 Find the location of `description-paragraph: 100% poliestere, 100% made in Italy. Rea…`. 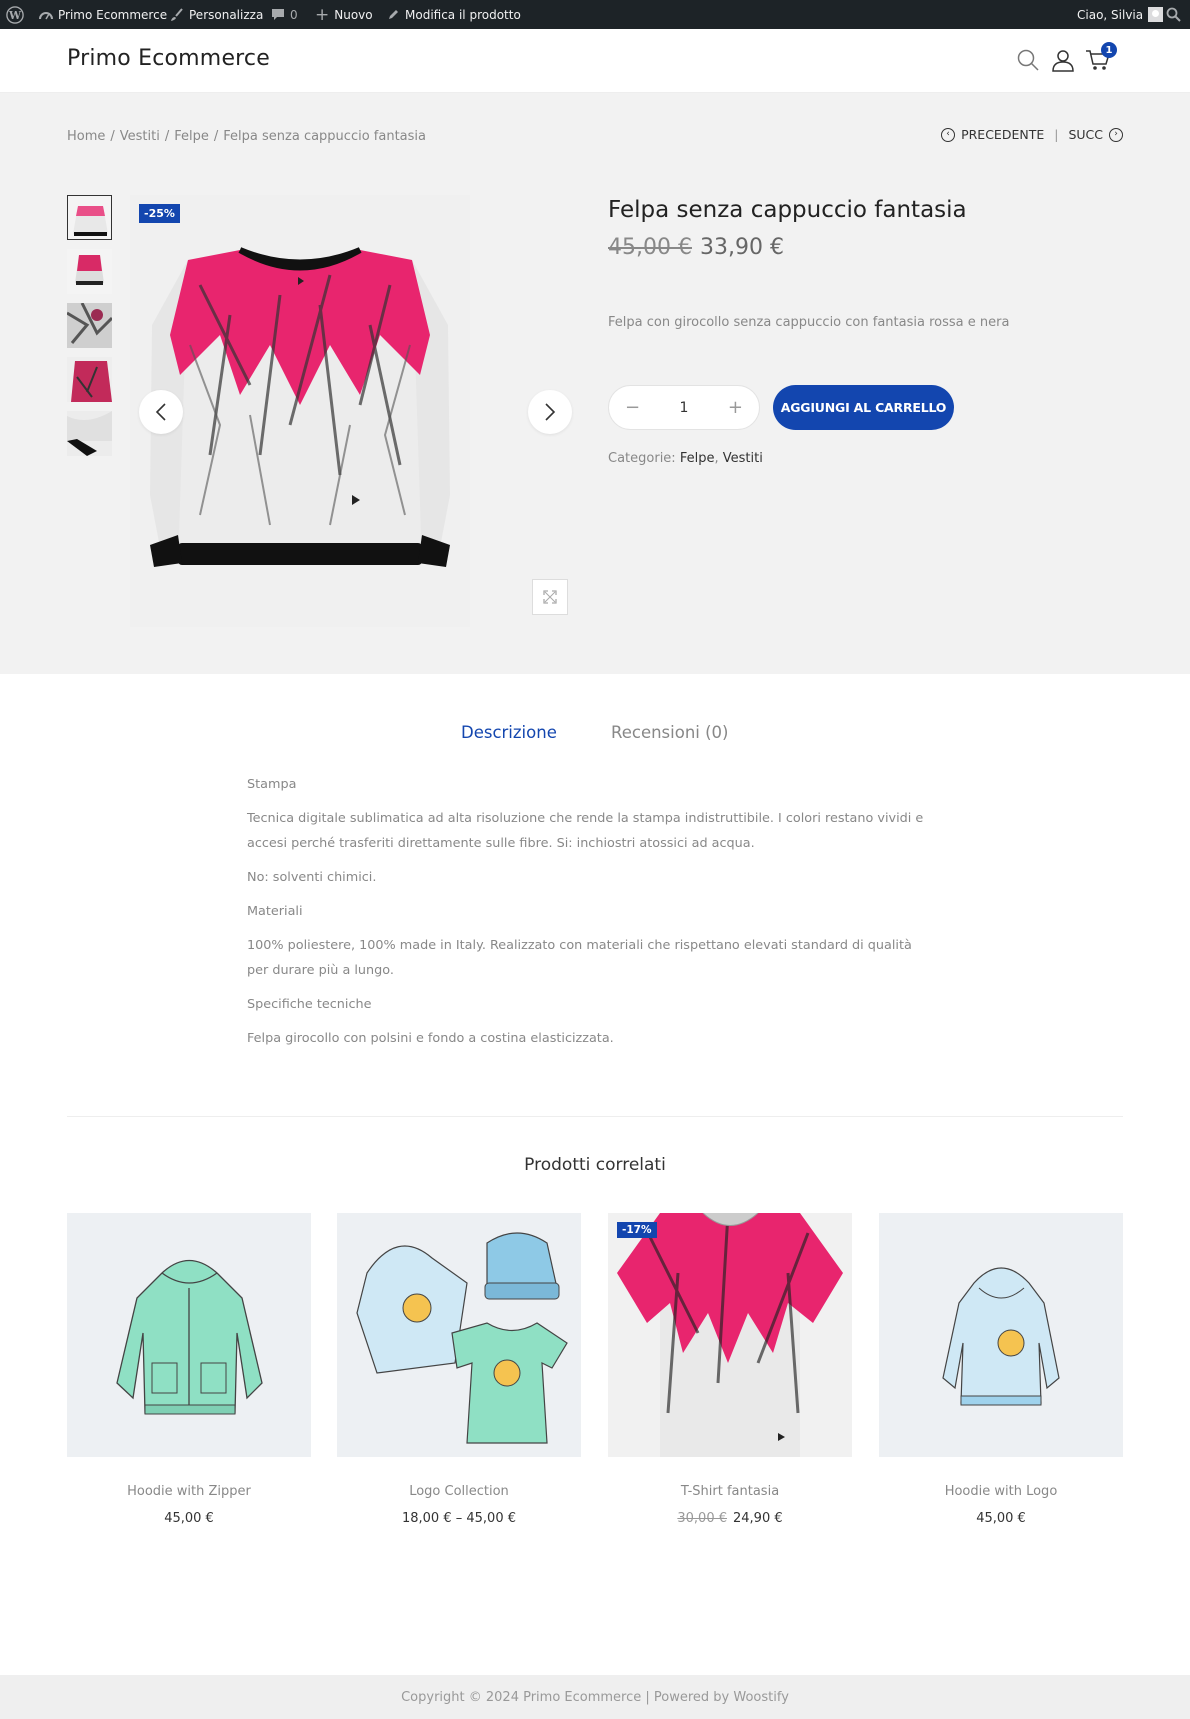

description-paragraph: 100% poliestere, 100% made in Italy. Rea… is located at coordinates (579, 958).